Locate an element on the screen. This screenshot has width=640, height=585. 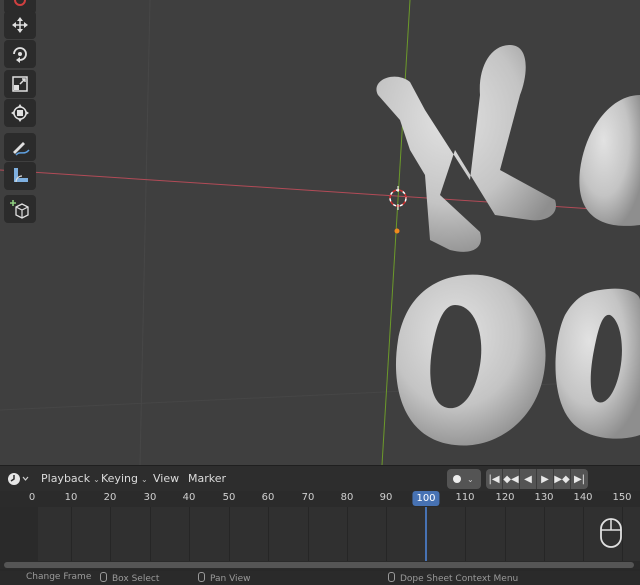
move-tool-button is located at coordinates (20, 25).